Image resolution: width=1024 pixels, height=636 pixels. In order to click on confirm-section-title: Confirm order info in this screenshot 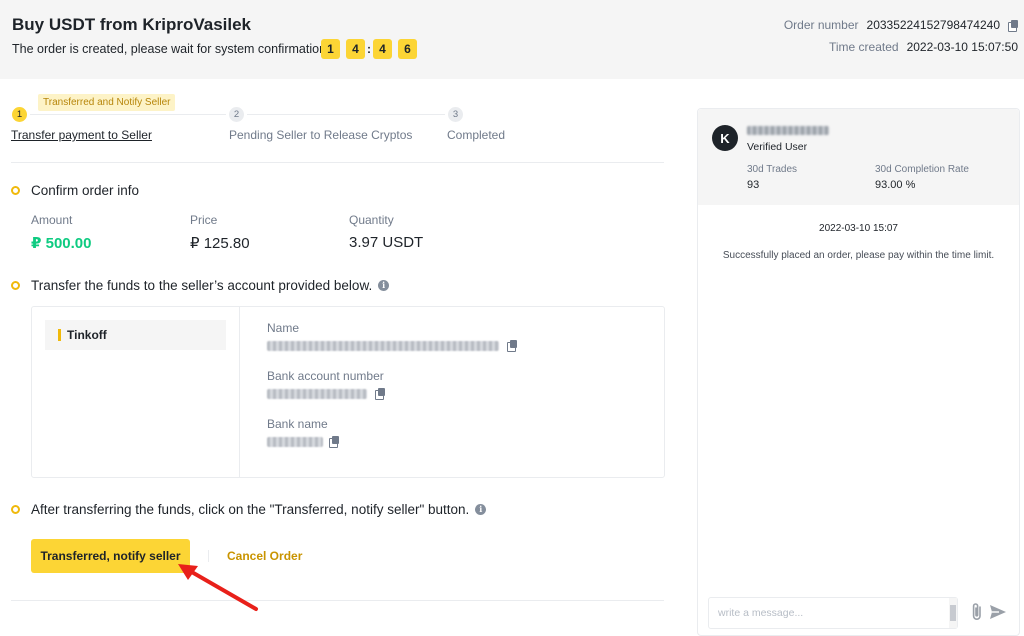, I will do `click(85, 190)`.